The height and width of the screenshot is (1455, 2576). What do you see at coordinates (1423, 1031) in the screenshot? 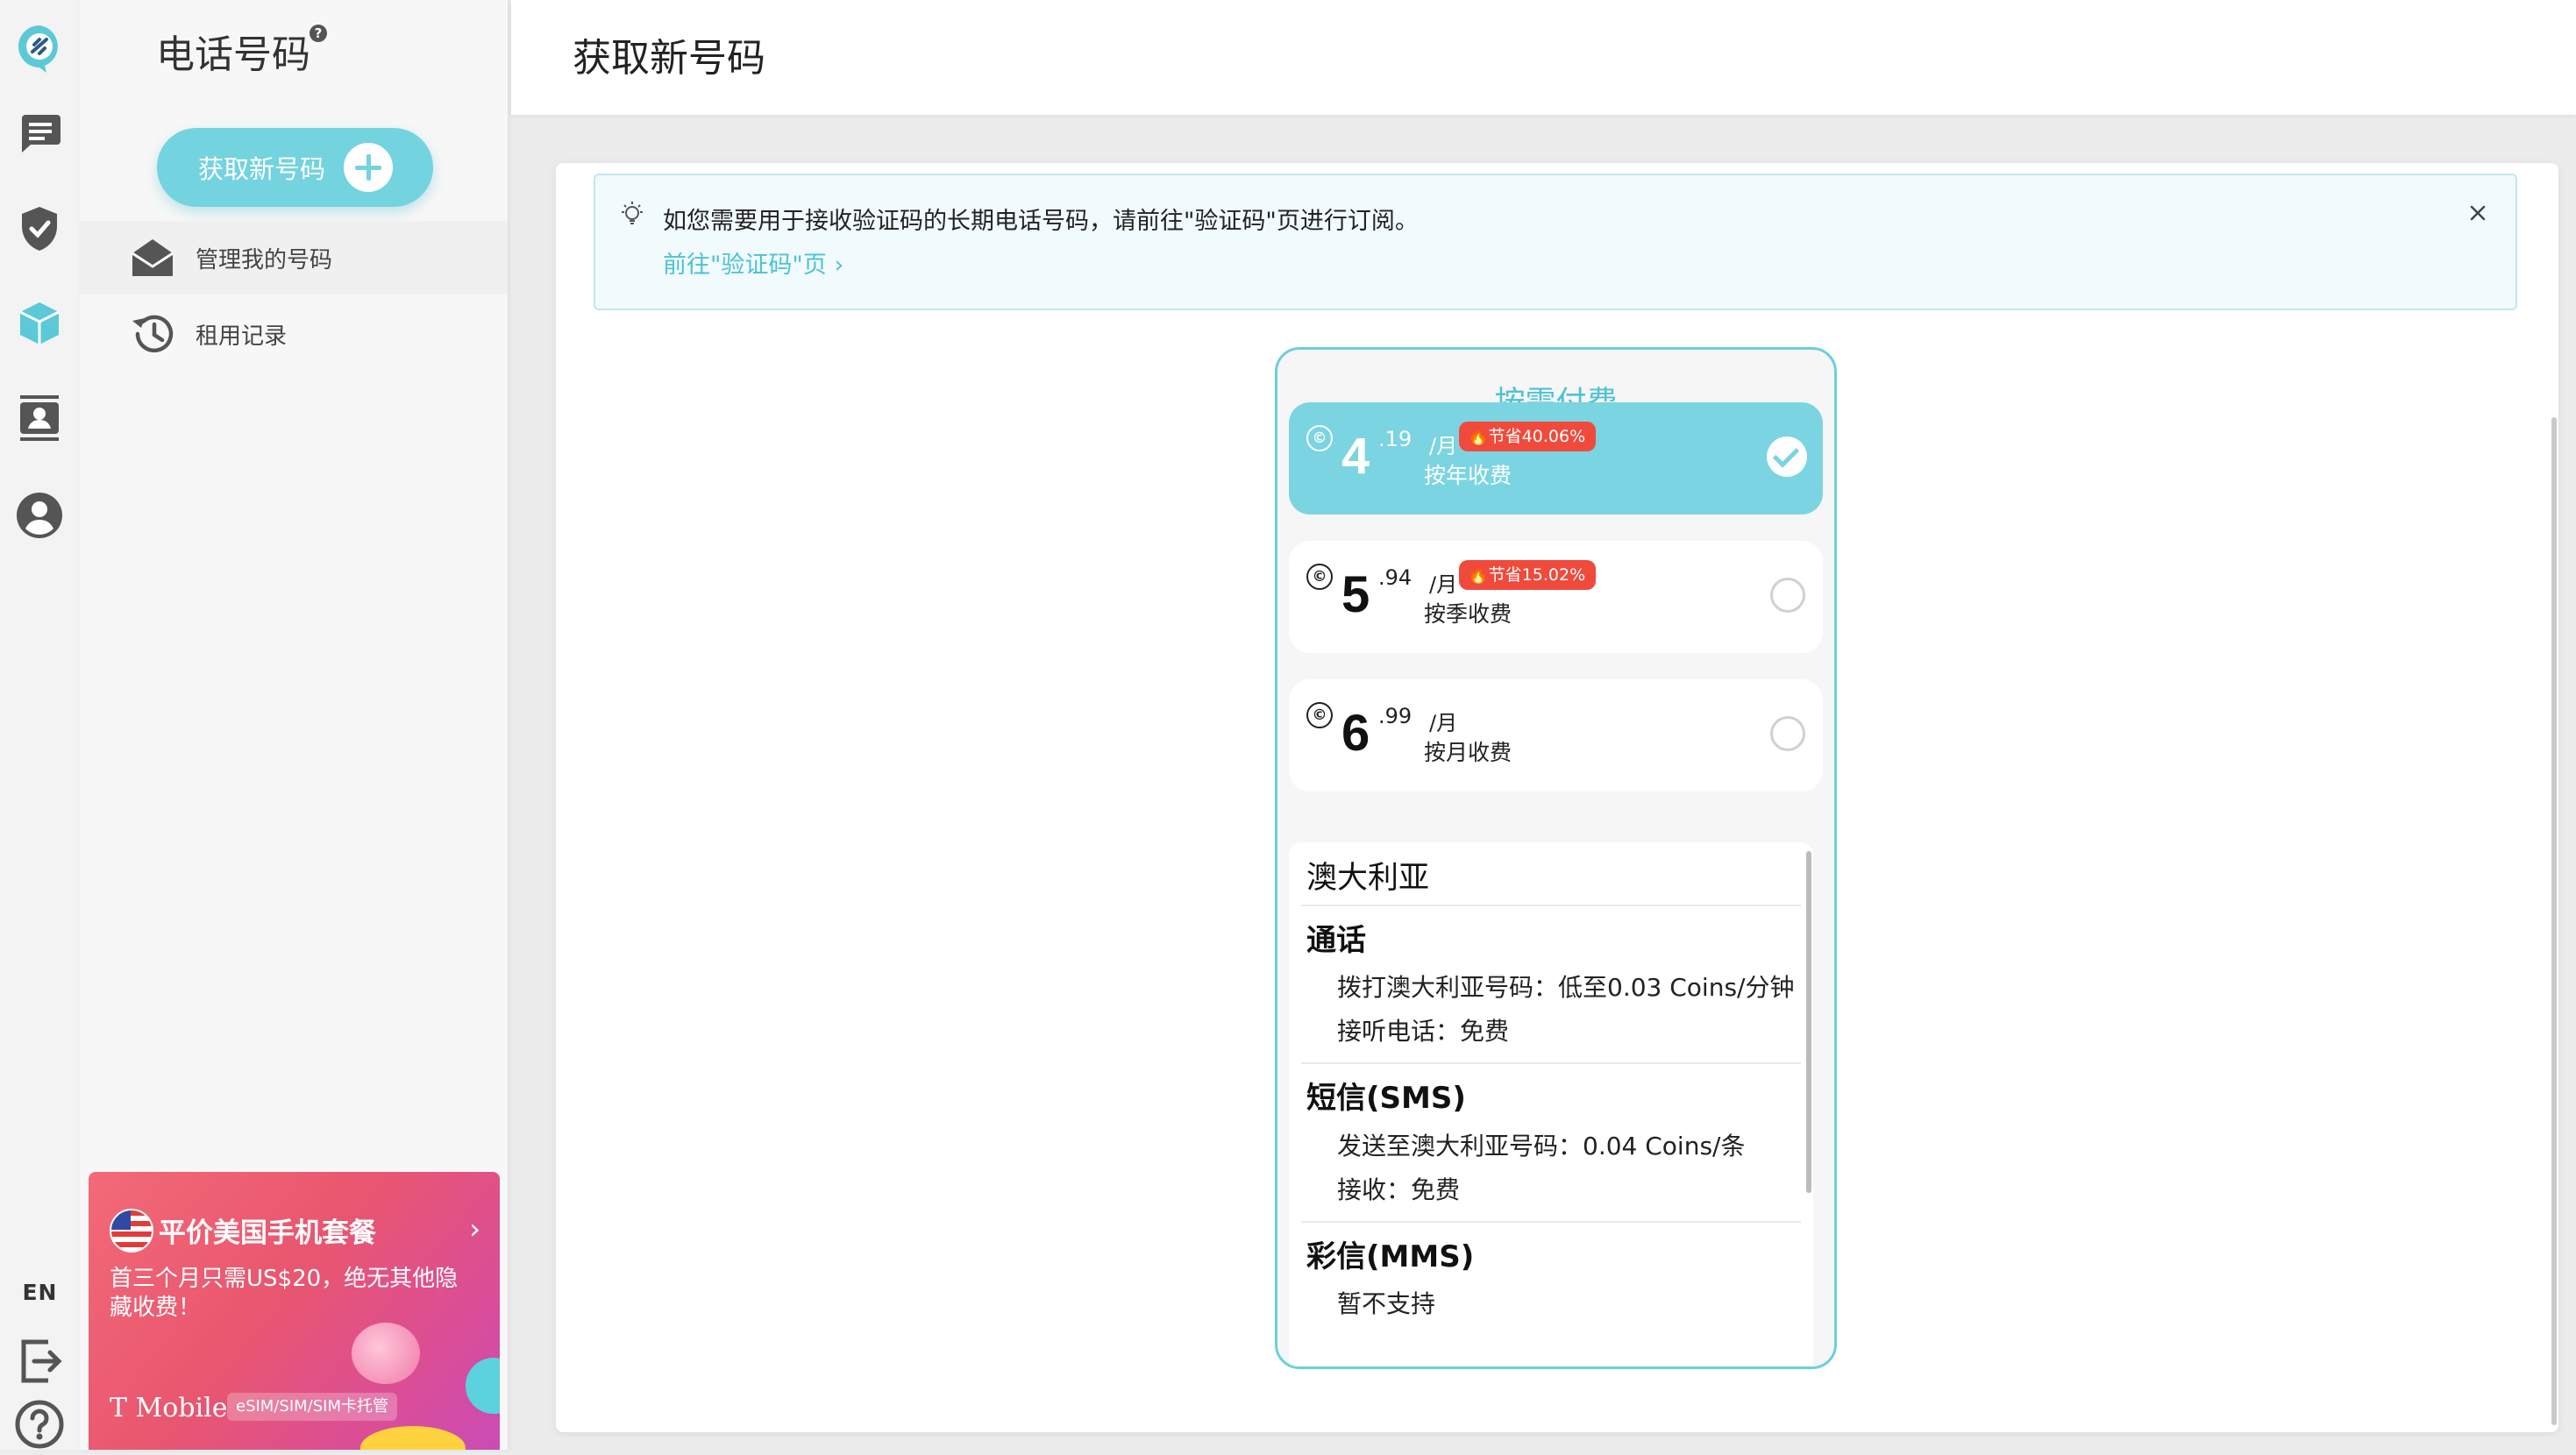
I see `call-incoming-rate: 接听电话：免费` at bounding box center [1423, 1031].